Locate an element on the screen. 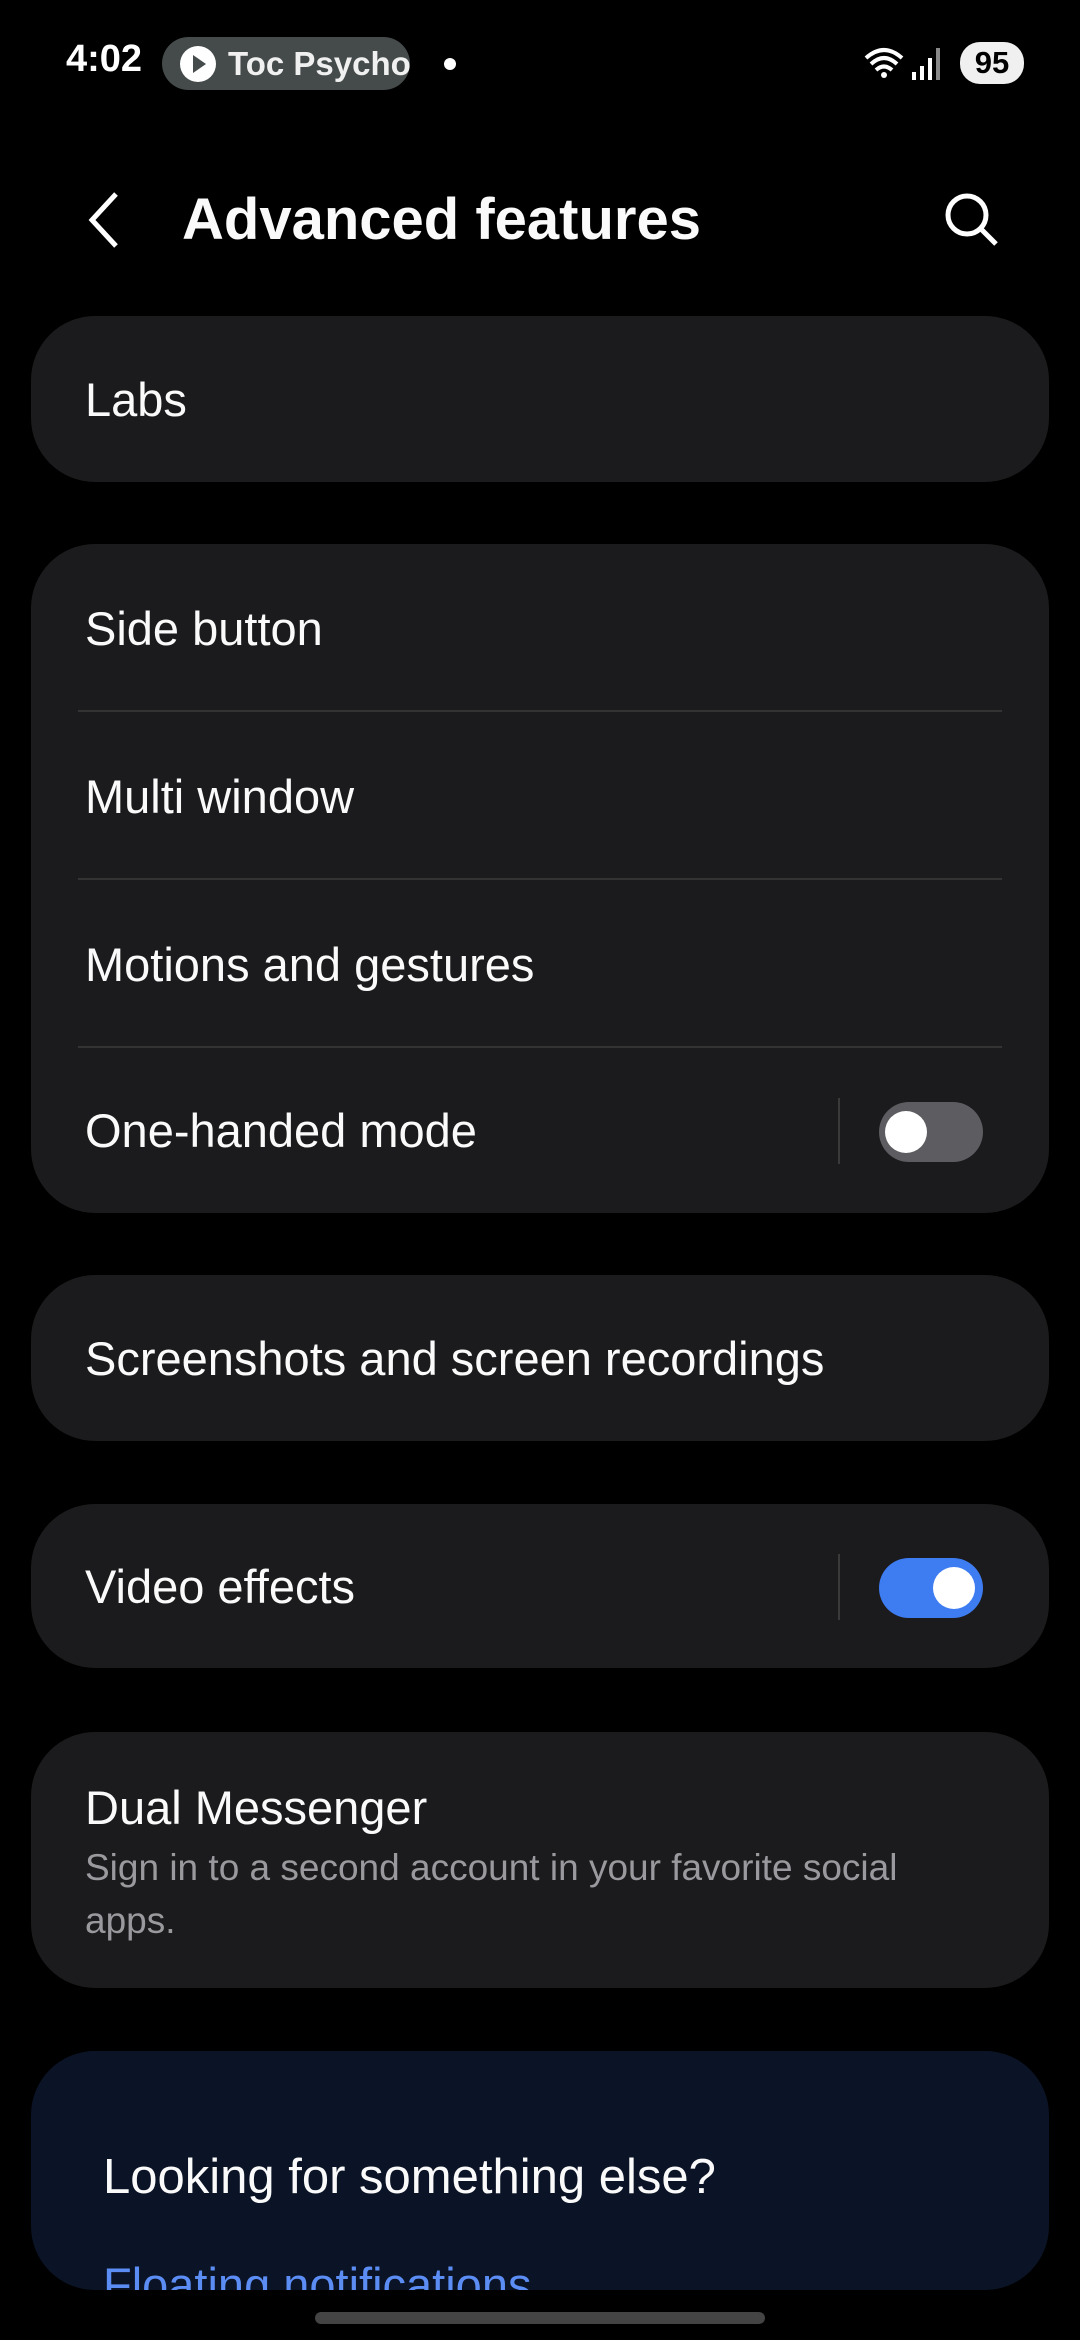 The width and height of the screenshot is (1080, 2340). clock: 4:02 is located at coordinates (104, 59).